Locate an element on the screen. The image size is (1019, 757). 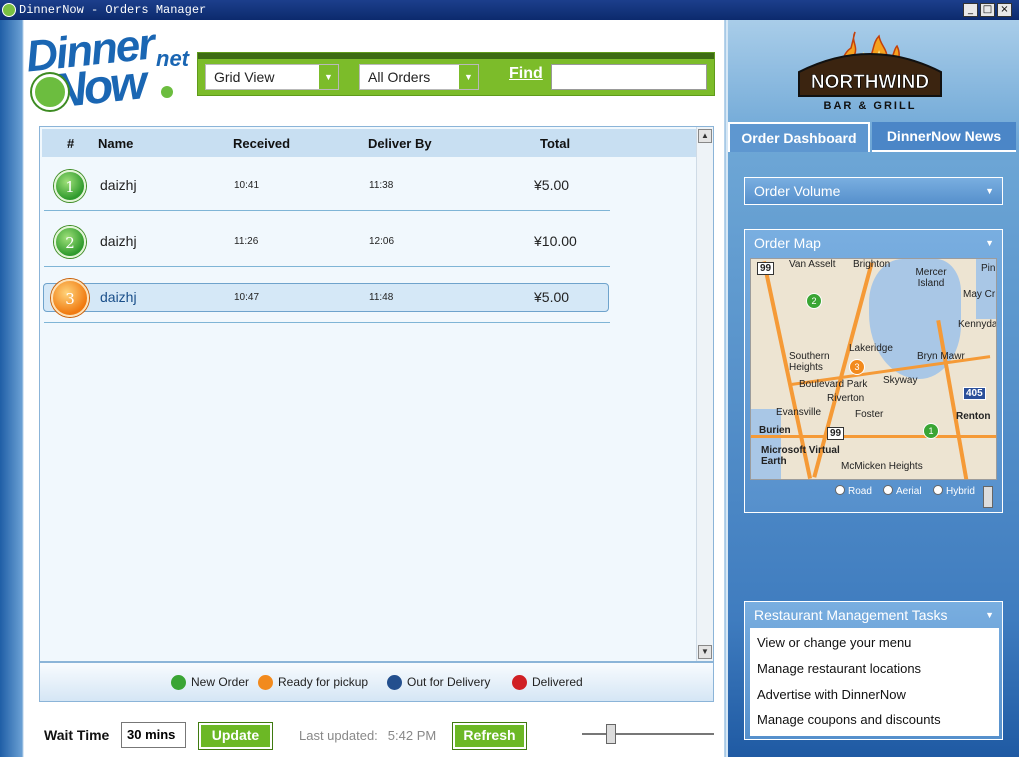
zoom-slider-thumb is located at coordinates (611, 734).